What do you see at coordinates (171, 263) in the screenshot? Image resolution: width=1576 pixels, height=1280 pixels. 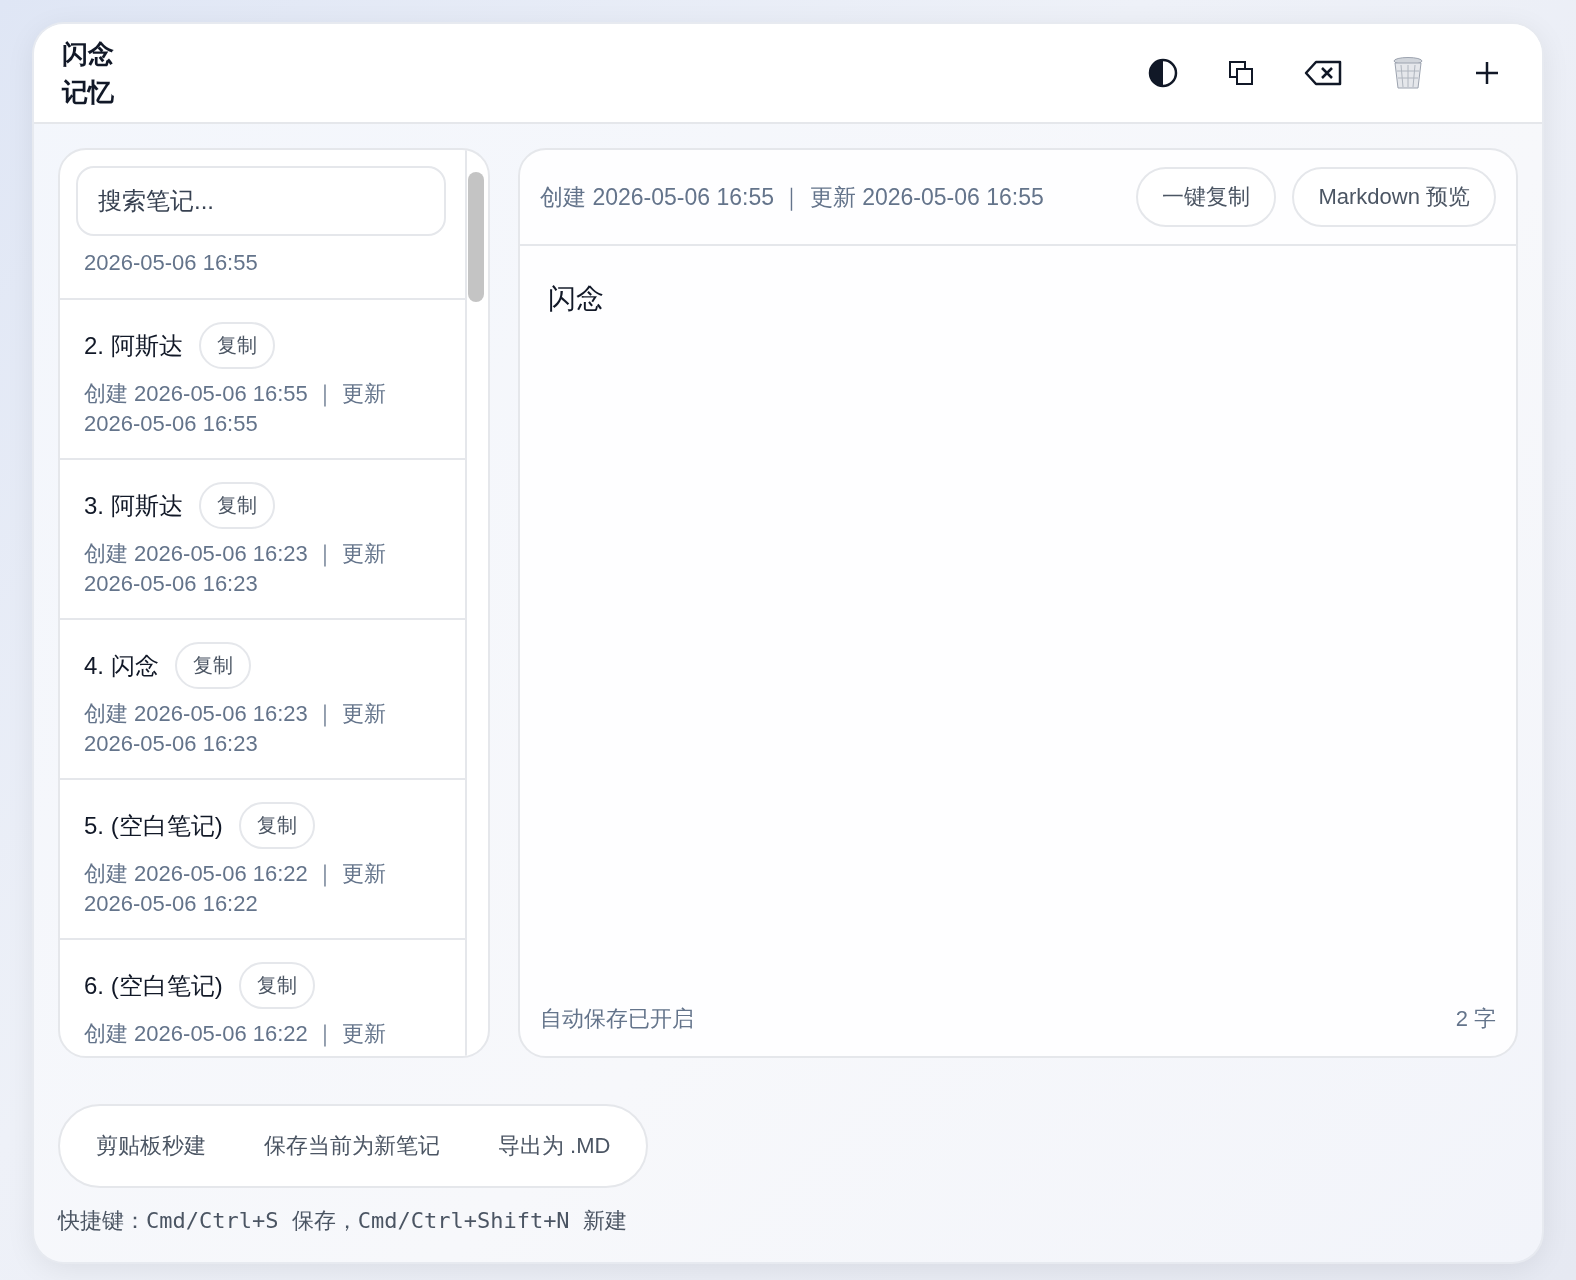 I see `note-timestamps: 2026-05-06 16:55` at bounding box center [171, 263].